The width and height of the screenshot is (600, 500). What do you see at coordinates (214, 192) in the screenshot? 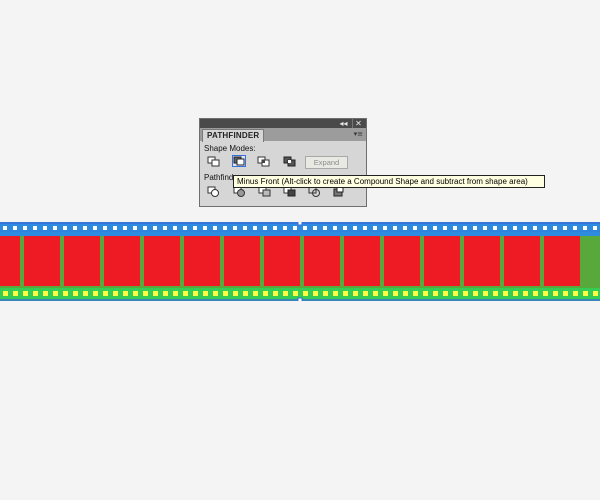
I see `divide-icon` at bounding box center [214, 192].